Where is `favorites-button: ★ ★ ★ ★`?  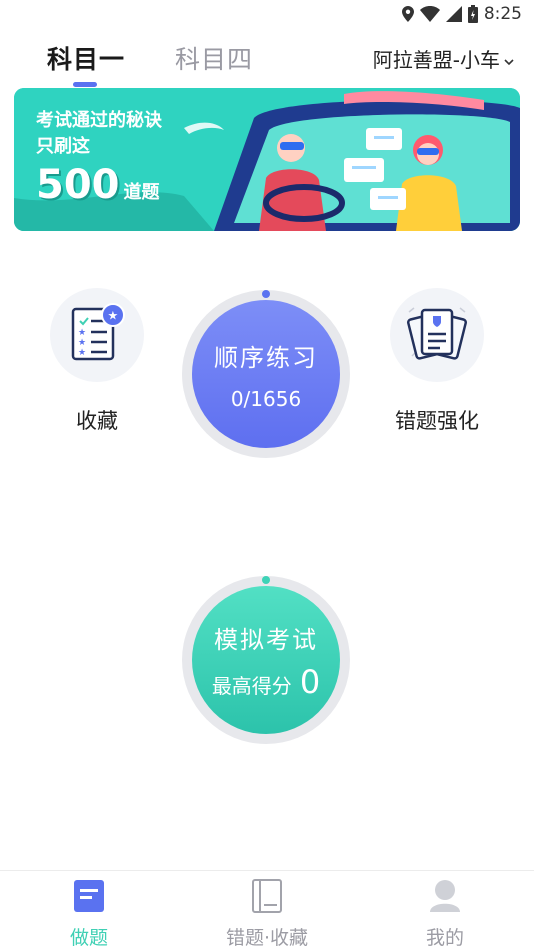 favorites-button: ★ ★ ★ ★ is located at coordinates (97, 335).